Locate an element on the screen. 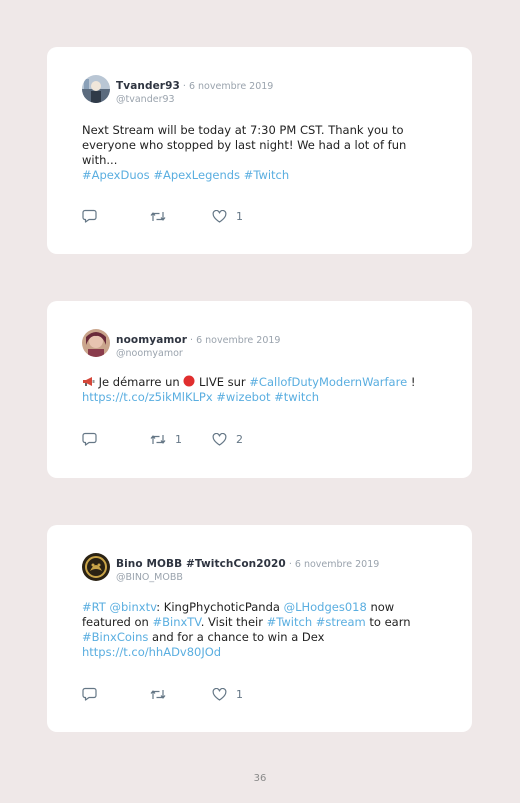 The width and height of the screenshot is (520, 803). text-segment: LIVE sur is located at coordinates (222, 382).